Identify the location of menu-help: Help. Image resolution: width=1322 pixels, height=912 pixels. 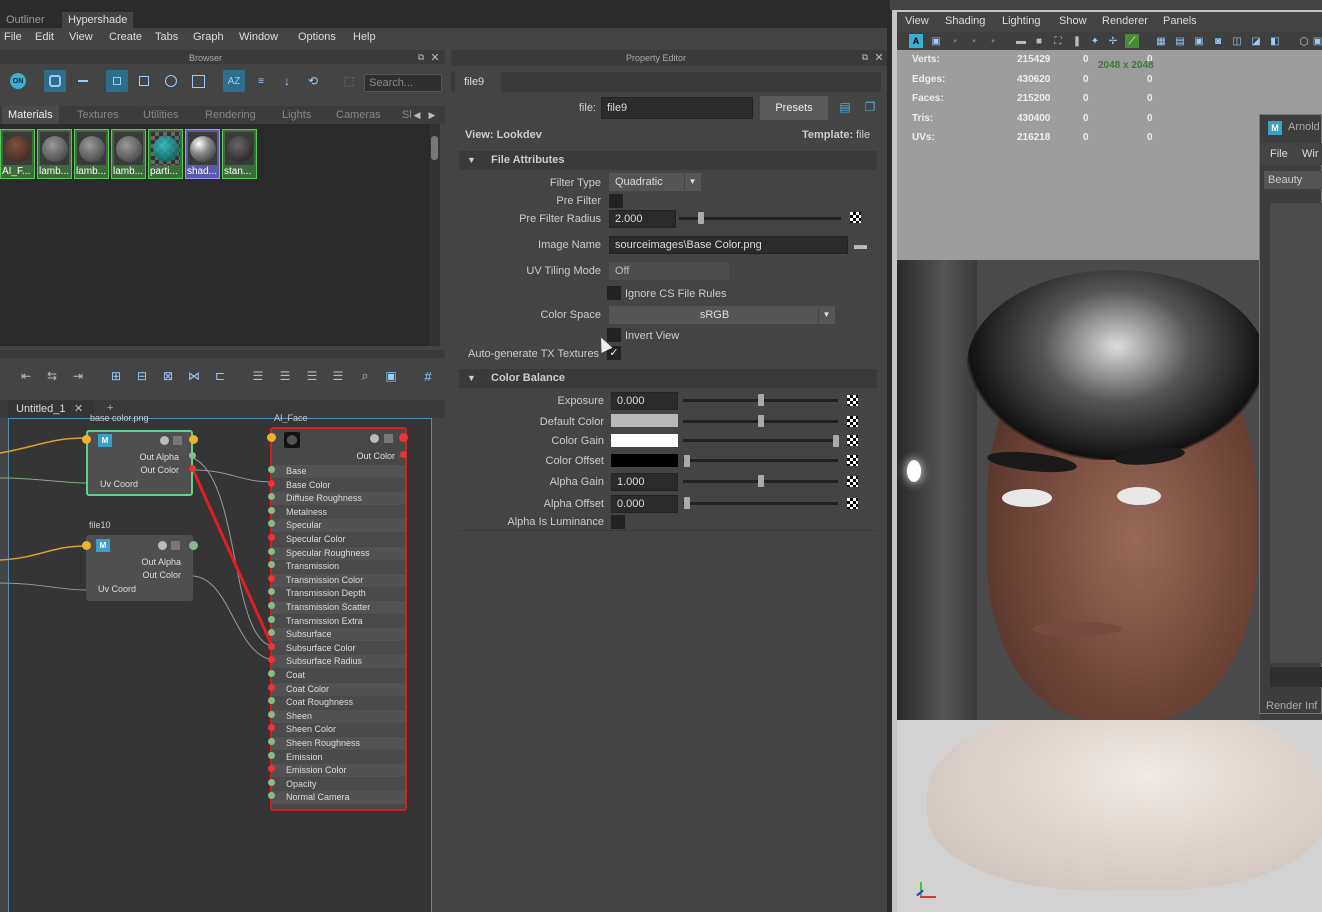
(364, 37).